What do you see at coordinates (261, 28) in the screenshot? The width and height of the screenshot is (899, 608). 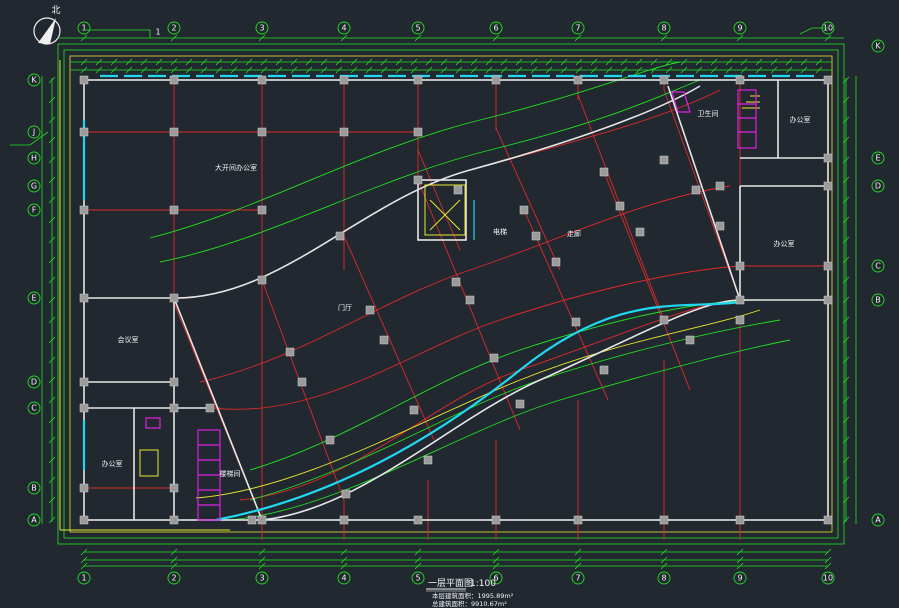 I see `column-axis-top-3: 3` at bounding box center [261, 28].